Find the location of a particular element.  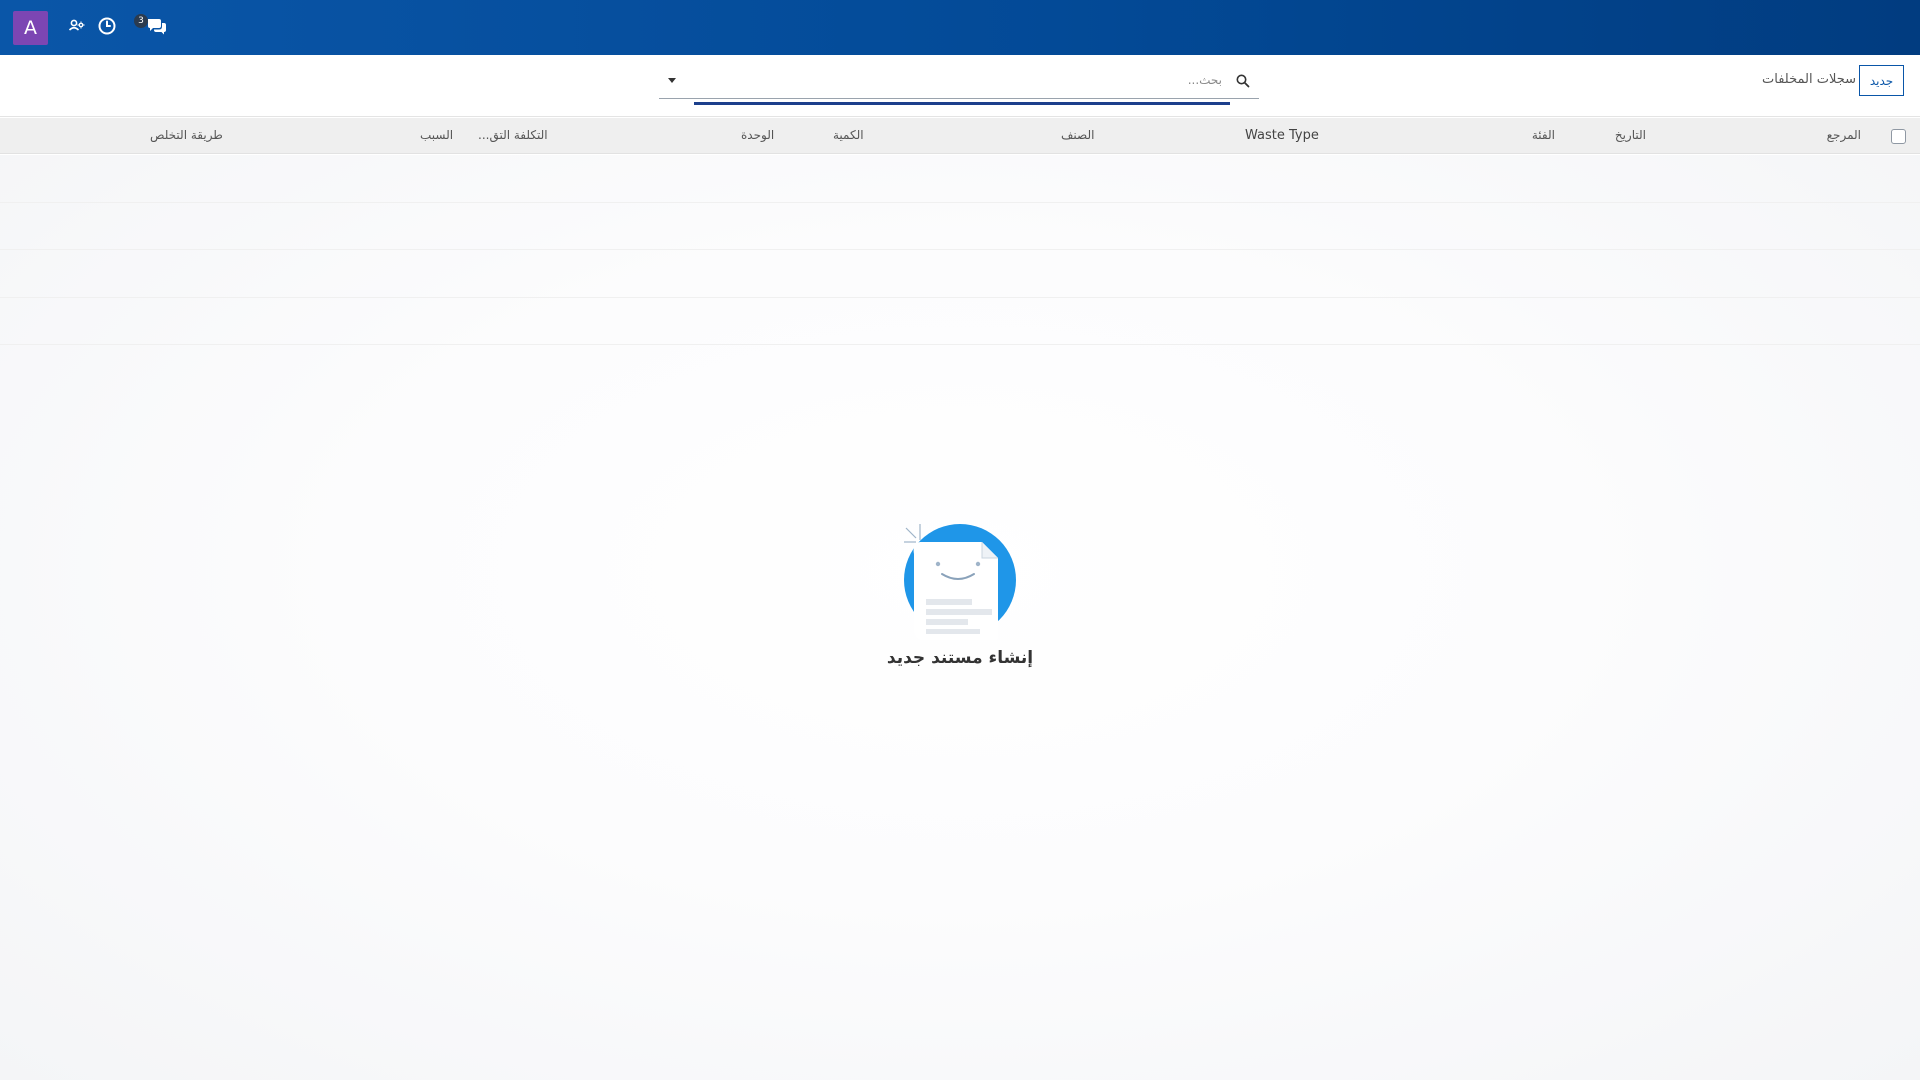

search-input is located at coordinates (974, 80).